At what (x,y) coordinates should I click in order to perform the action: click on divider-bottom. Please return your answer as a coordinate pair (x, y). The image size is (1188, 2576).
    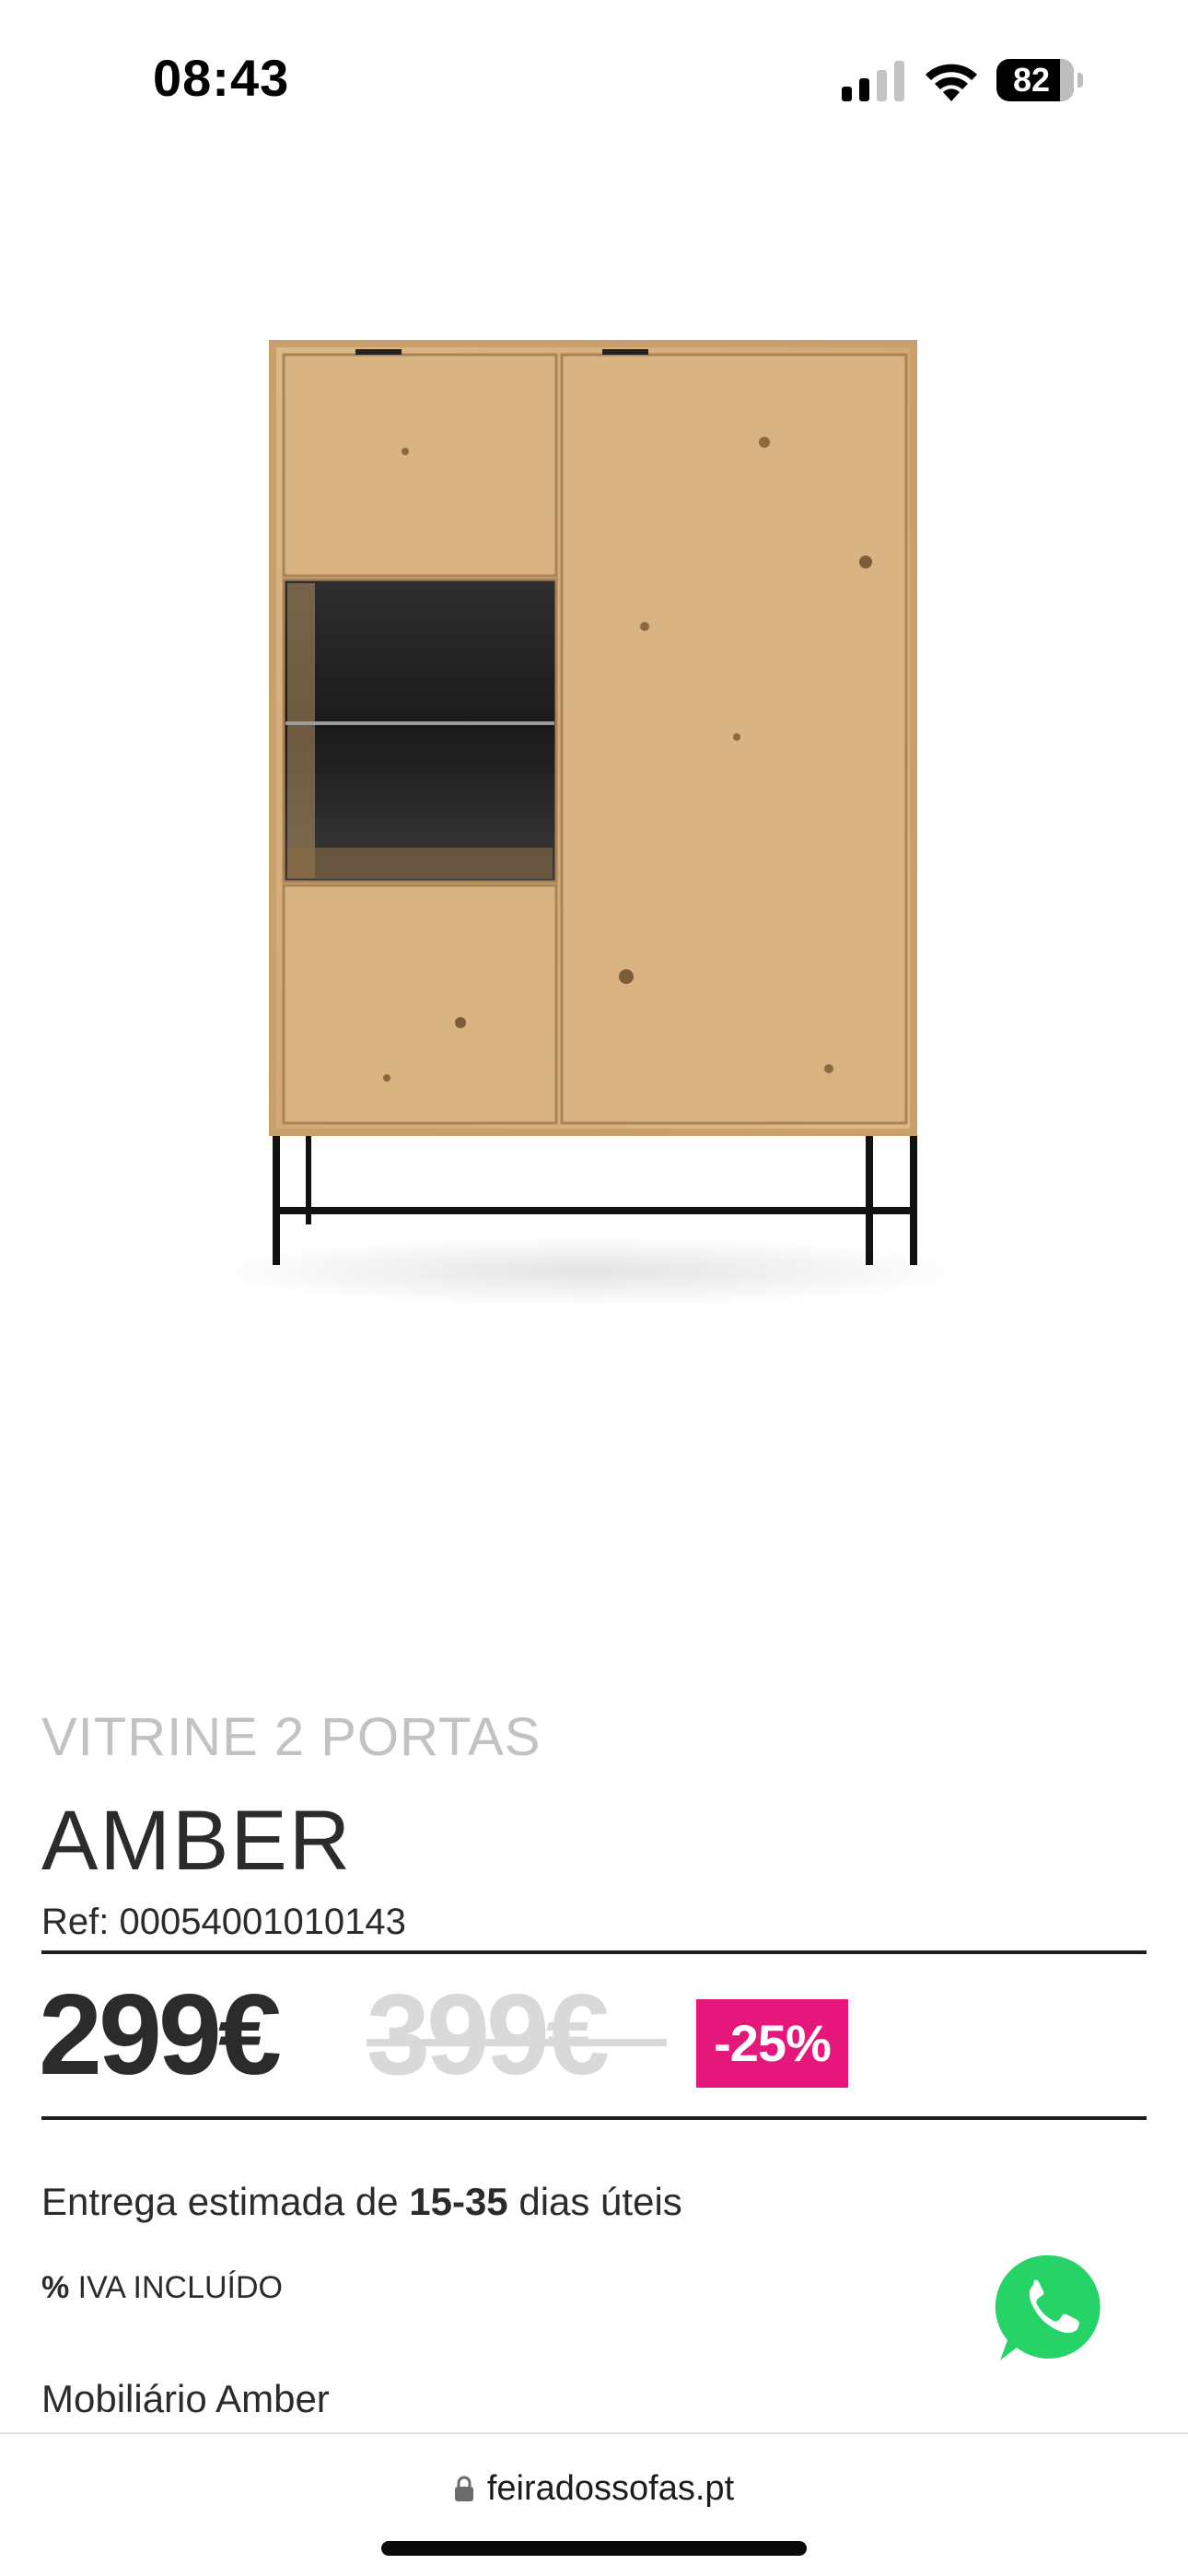
    Looking at the image, I should click on (594, 2118).